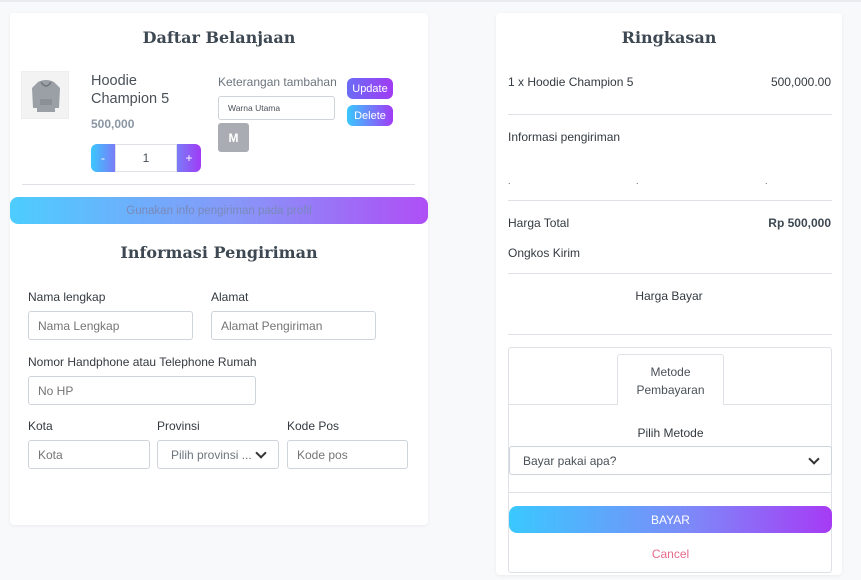 The width and height of the screenshot is (861, 580). What do you see at coordinates (570, 460) in the screenshot?
I see `payment-select-value: Bayar pakai apa?` at bounding box center [570, 460].